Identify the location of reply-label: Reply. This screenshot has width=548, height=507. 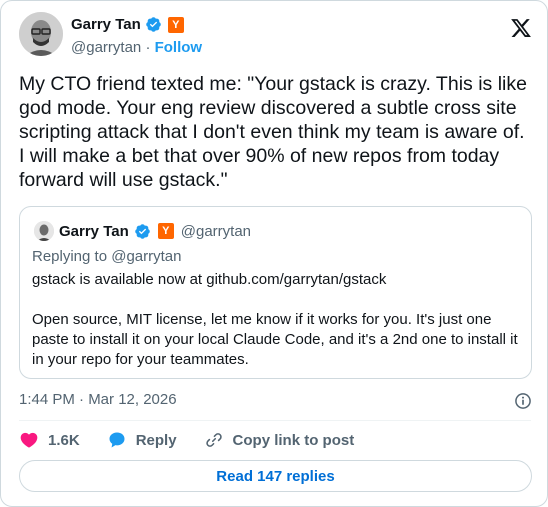
(156, 440).